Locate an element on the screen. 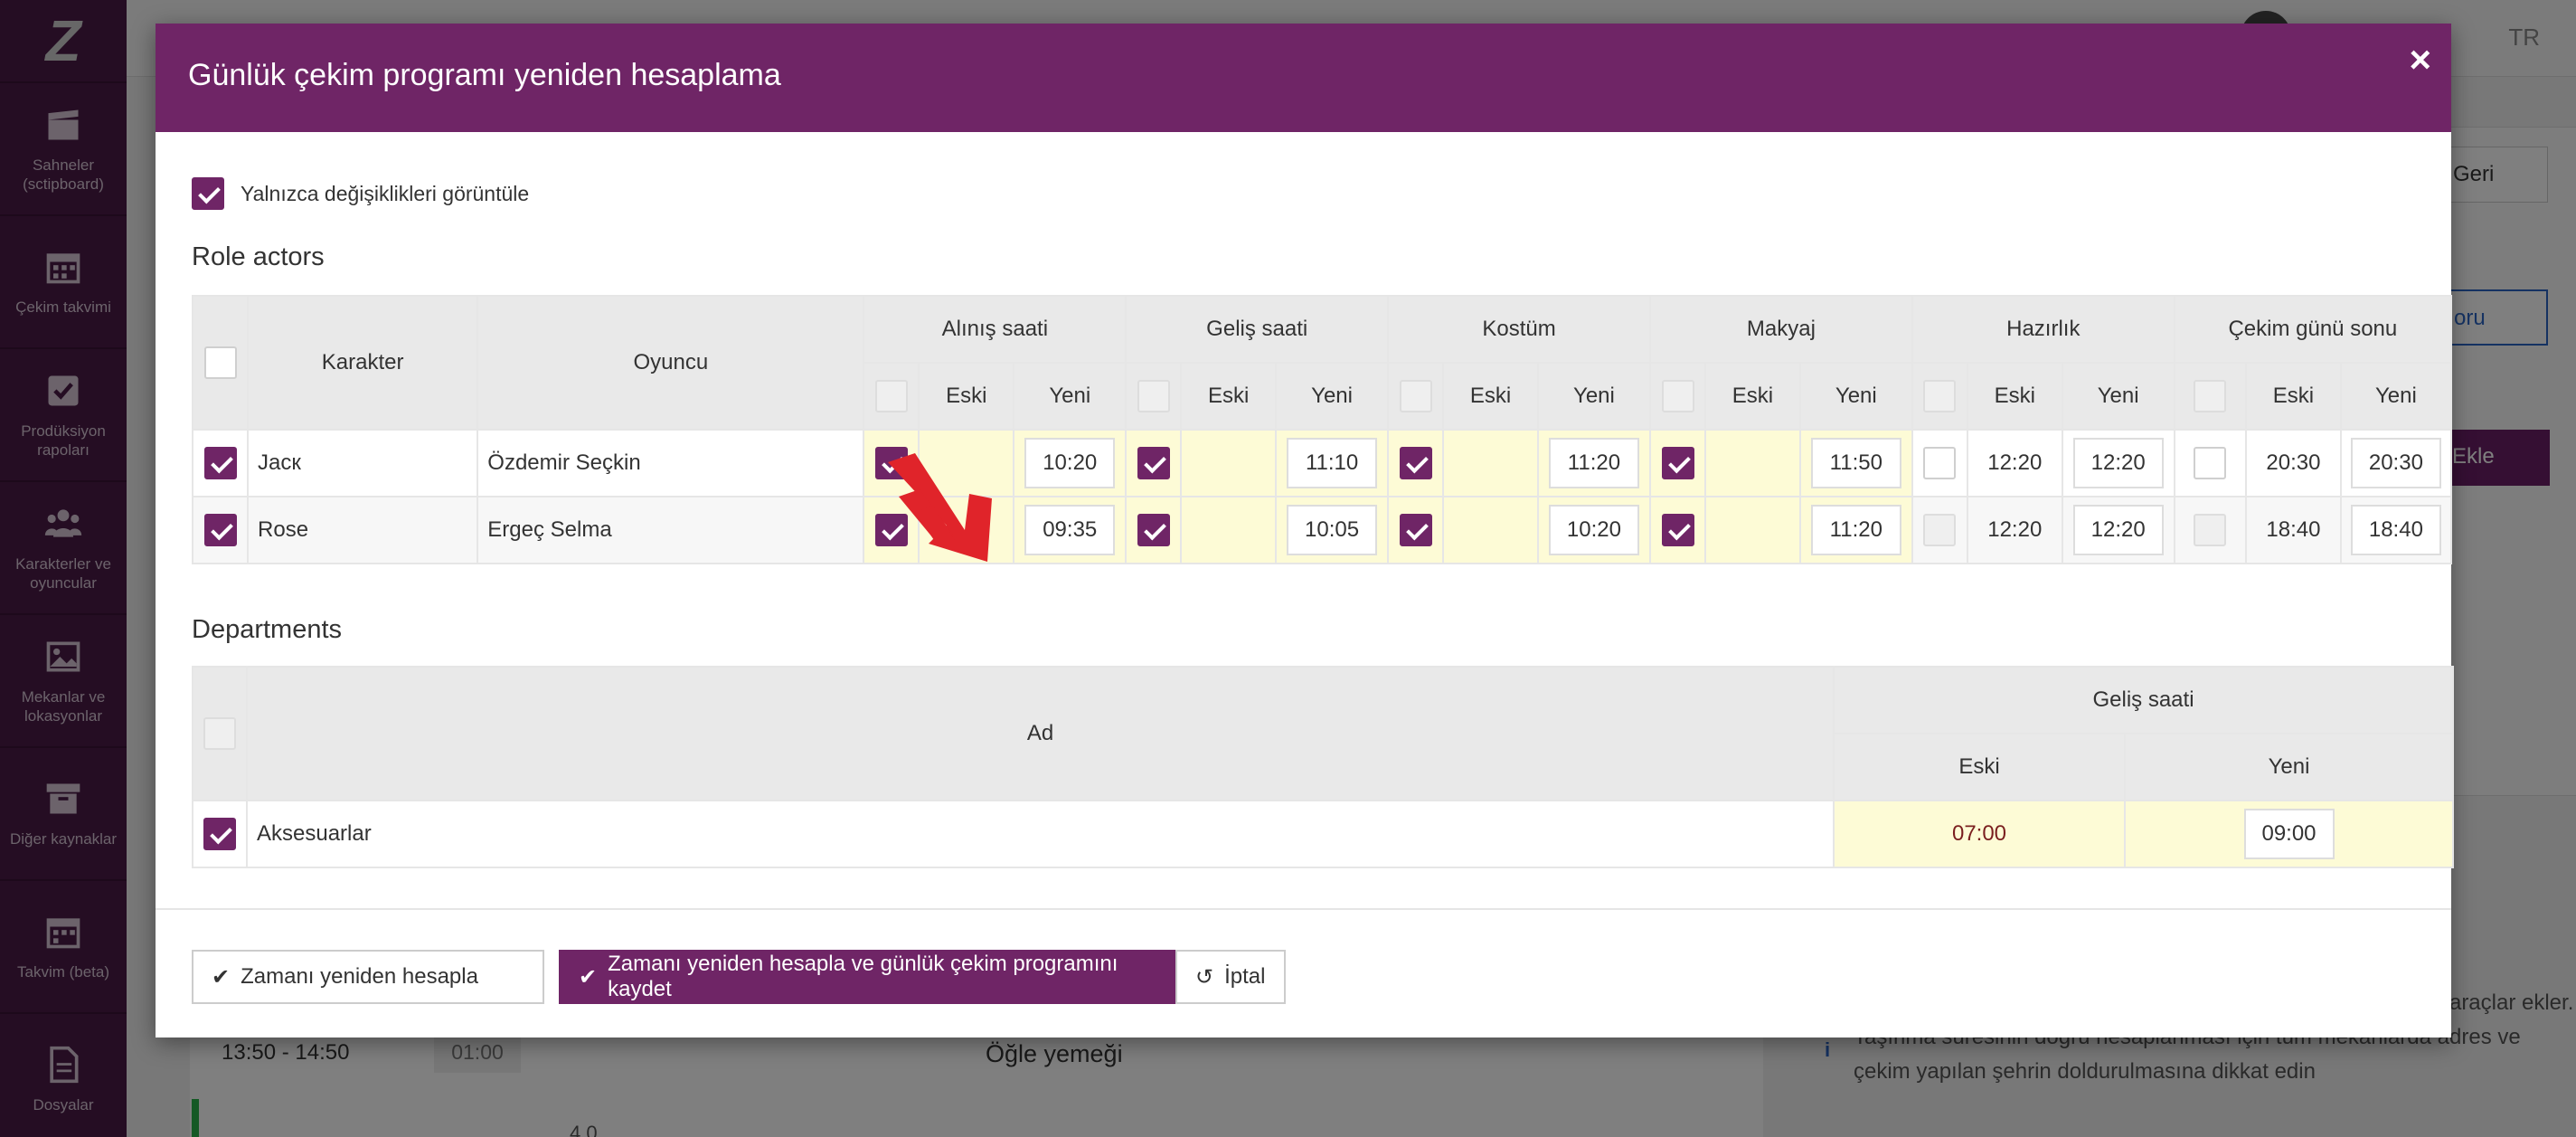 Image resolution: width=2576 pixels, height=1137 pixels. check-icon: ✔ is located at coordinates (588, 977).